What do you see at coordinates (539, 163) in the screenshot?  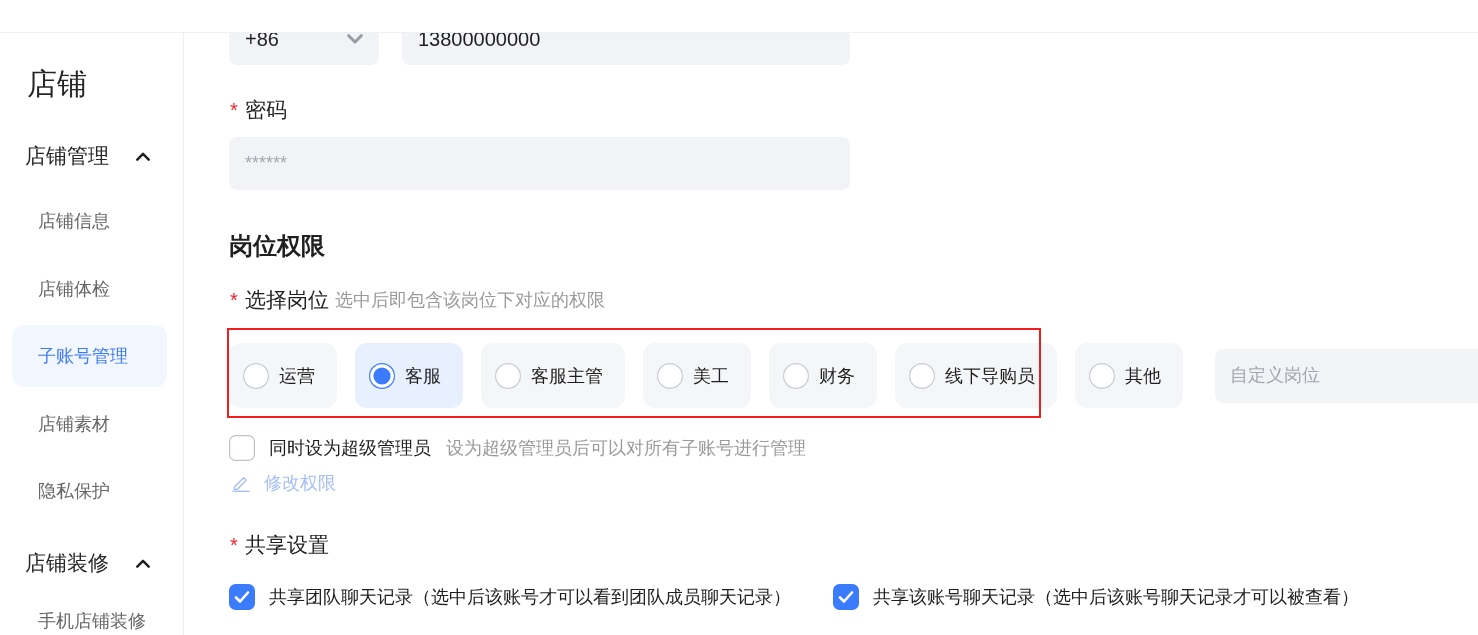 I see `password-field: ******` at bounding box center [539, 163].